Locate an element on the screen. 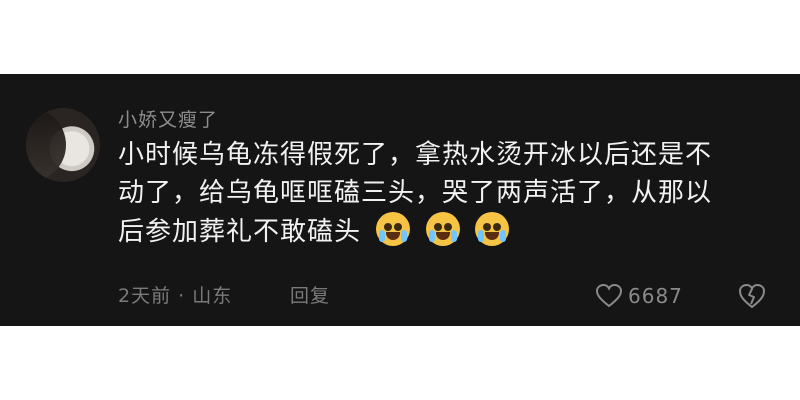 The image size is (800, 400). avatar is located at coordinates (63, 145).